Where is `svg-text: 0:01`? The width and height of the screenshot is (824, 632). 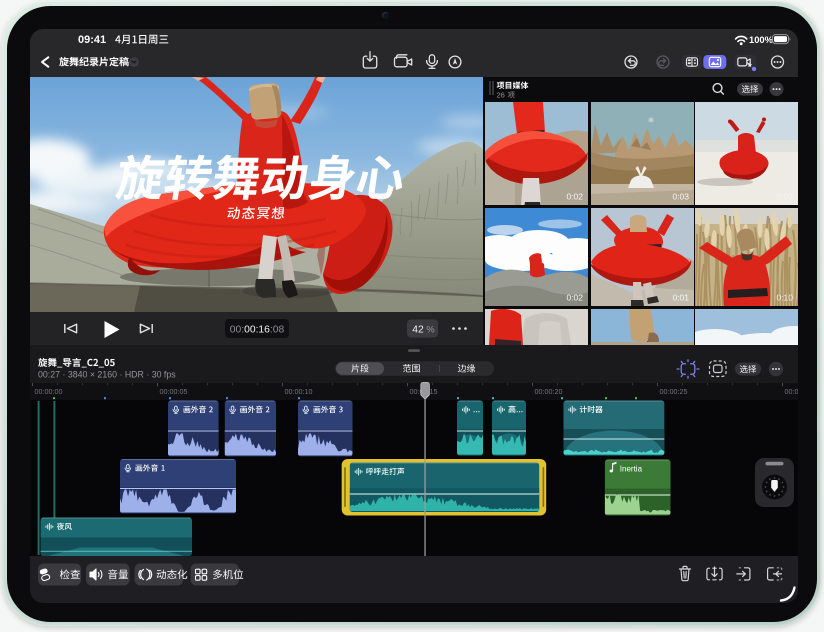 svg-text: 0:01 is located at coordinates (680, 298).